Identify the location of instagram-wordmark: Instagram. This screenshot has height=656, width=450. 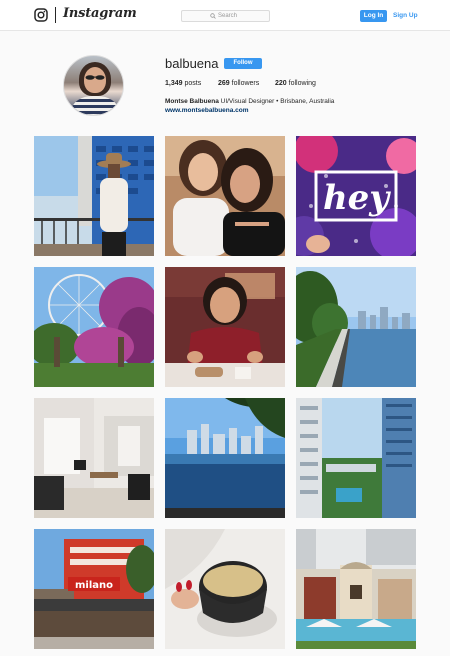
(100, 13).